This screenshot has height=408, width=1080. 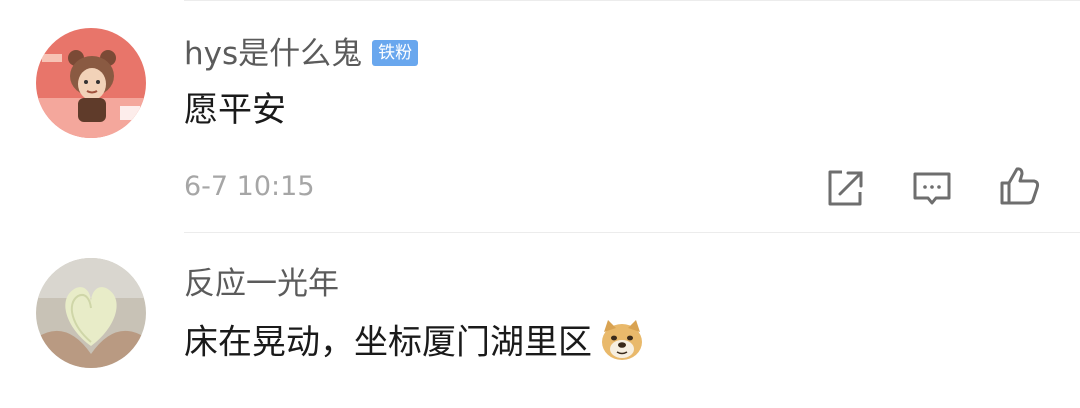 What do you see at coordinates (261, 284) in the screenshot?
I see `username: 反应一光年` at bounding box center [261, 284].